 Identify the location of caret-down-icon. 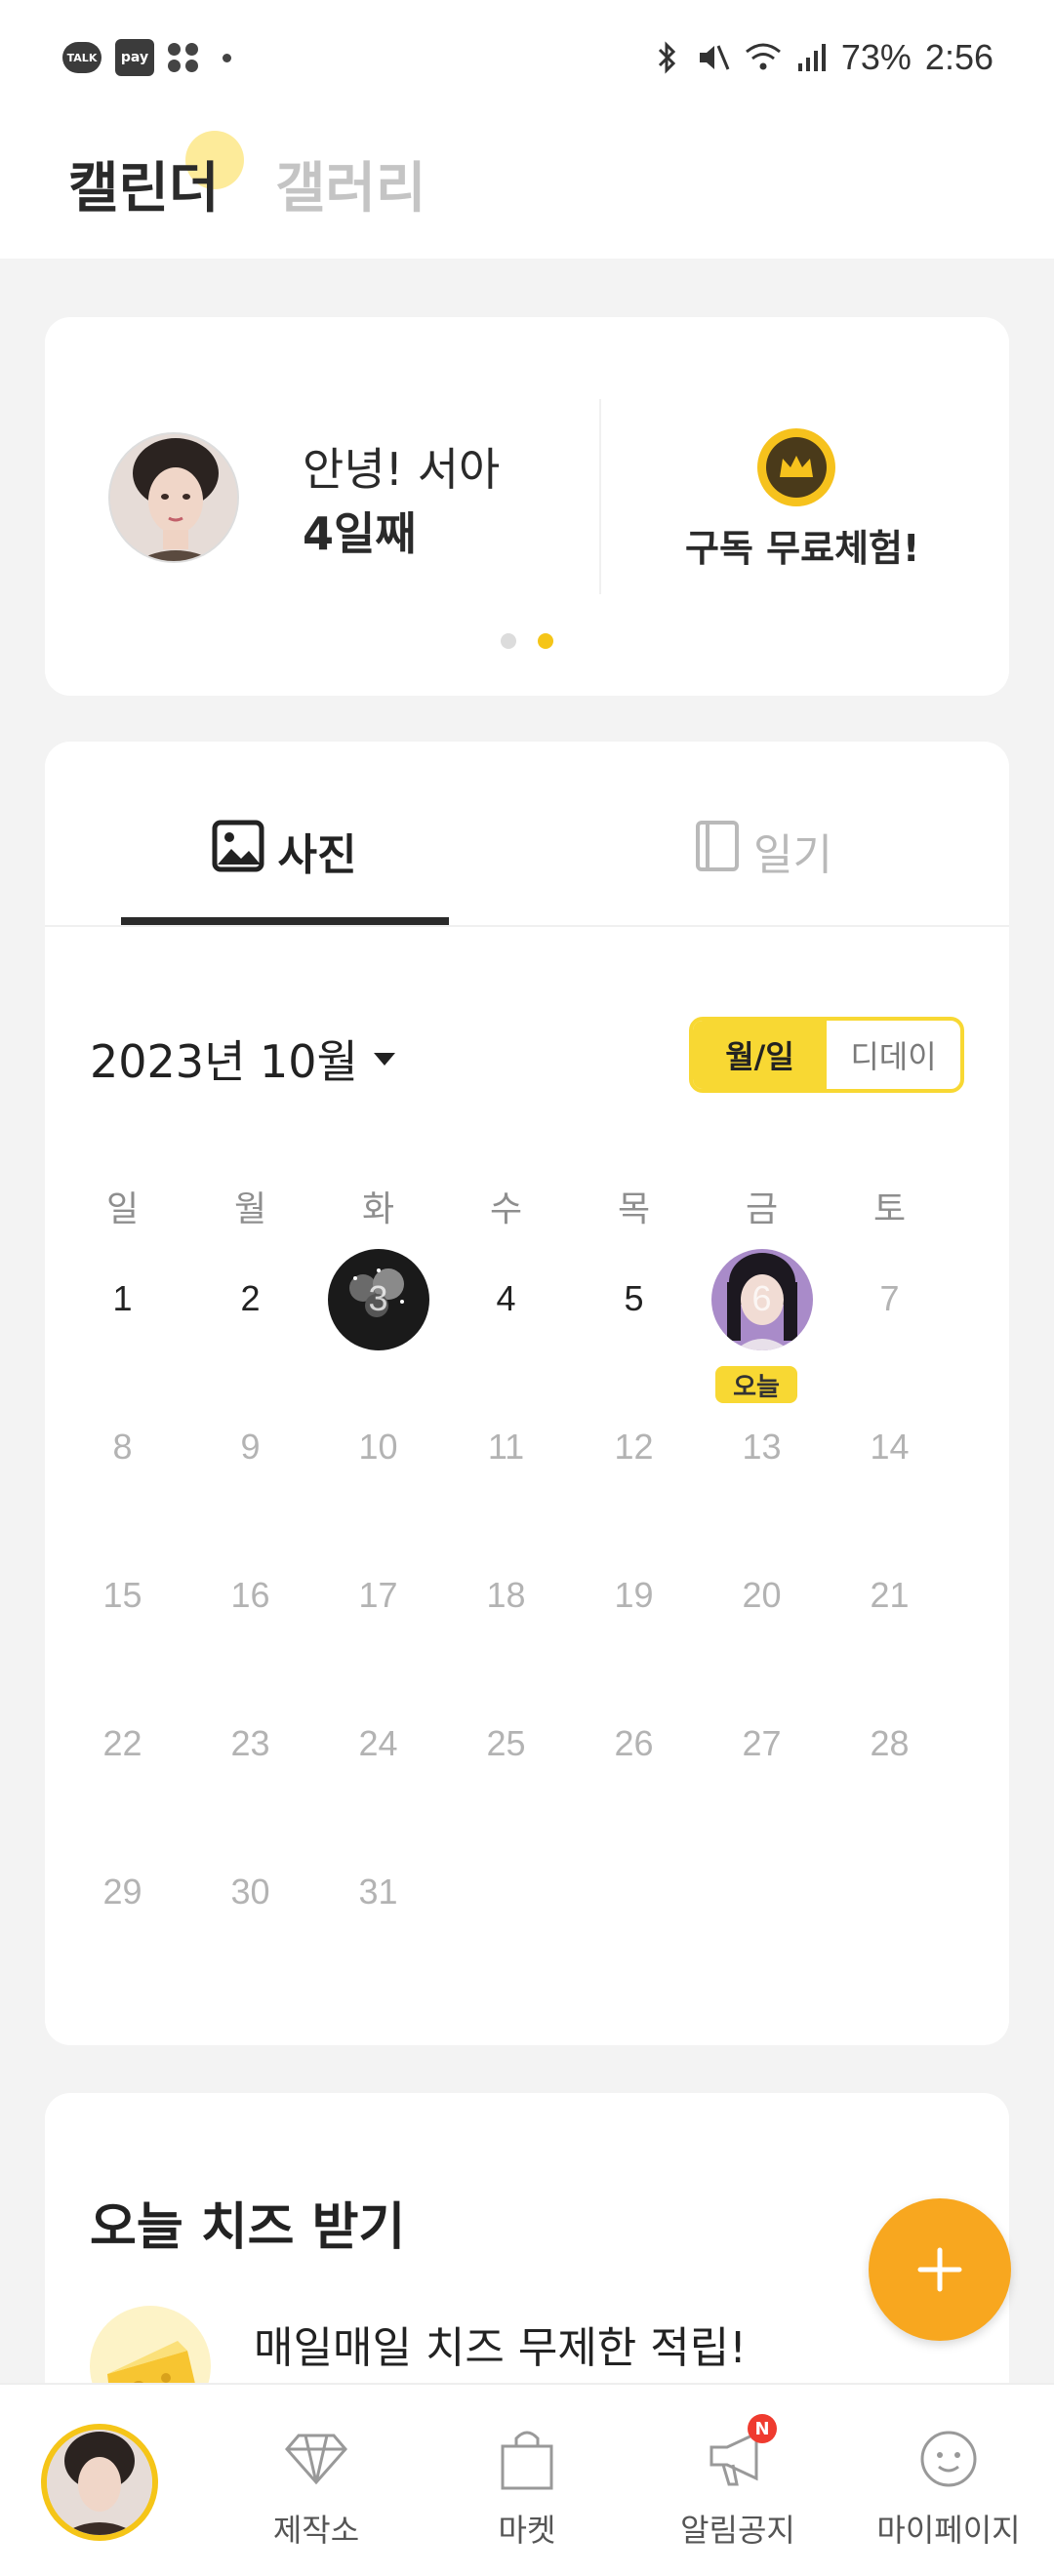
(384, 1059).